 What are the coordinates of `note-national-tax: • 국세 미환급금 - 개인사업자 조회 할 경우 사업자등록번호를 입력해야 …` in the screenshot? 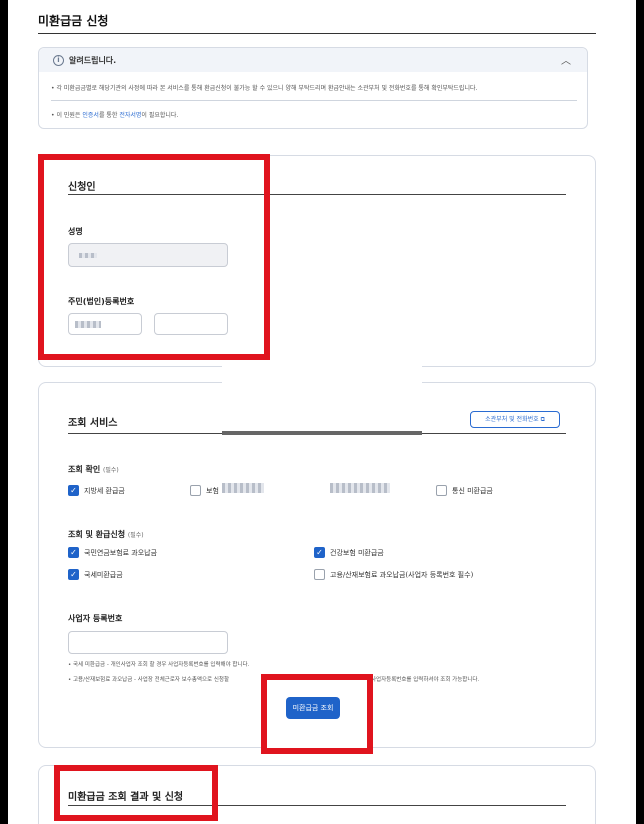 It's located at (159, 665).